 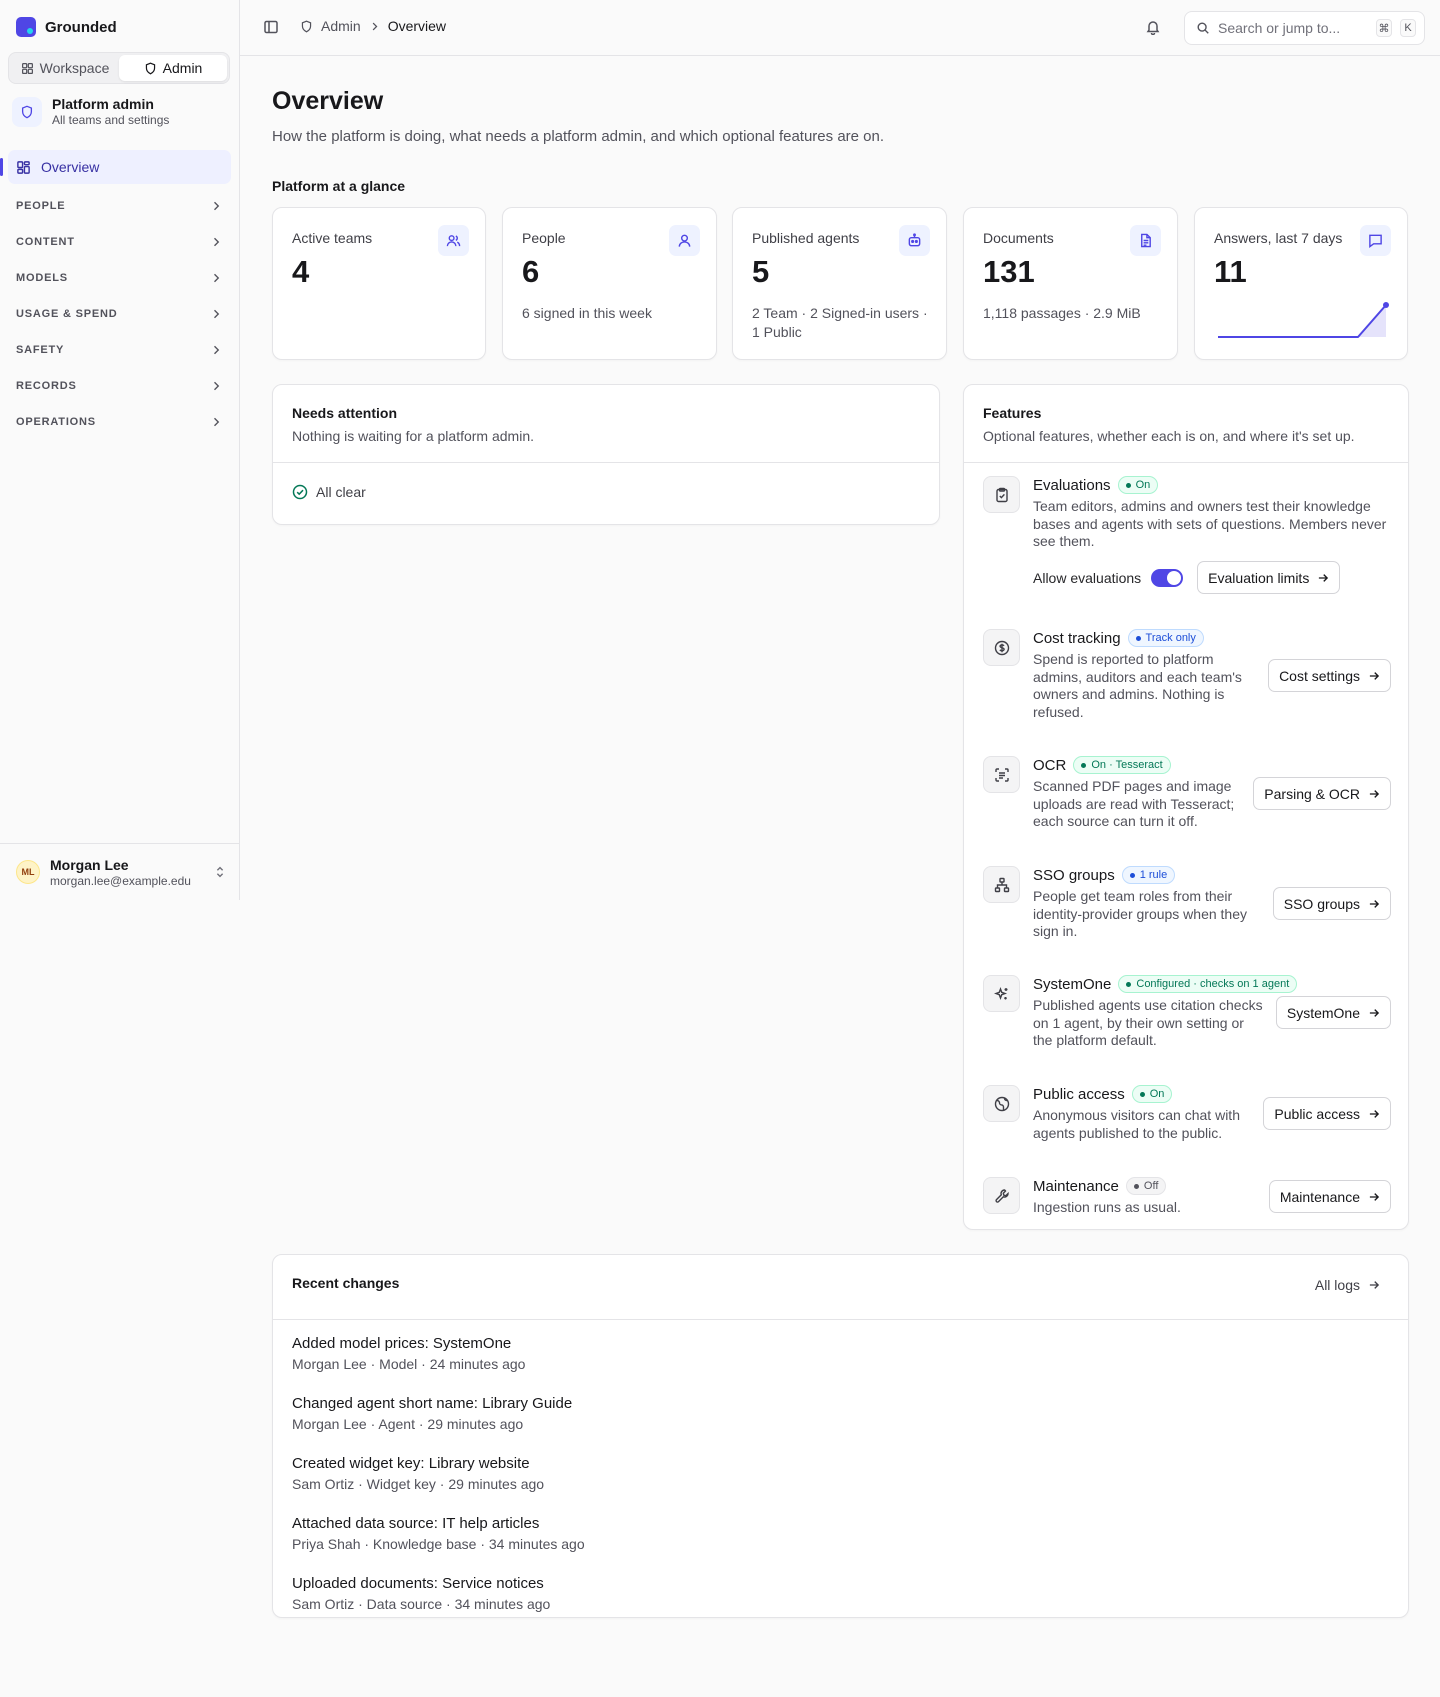 What do you see at coordinates (1153, 27) in the screenshot?
I see `bell-icon` at bounding box center [1153, 27].